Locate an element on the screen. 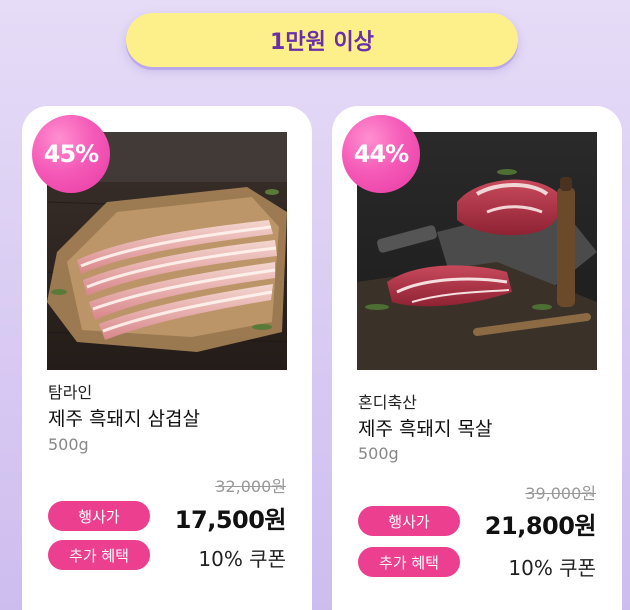 The image size is (630, 610). product-brand: 혼디축산 is located at coordinates (387, 402).